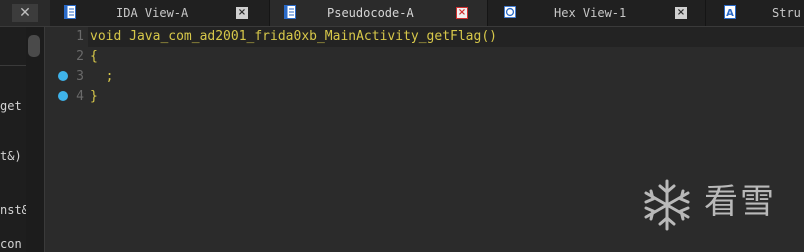 This screenshot has height=252, width=804. I want to click on gutter-line: 4, so click(66, 97).